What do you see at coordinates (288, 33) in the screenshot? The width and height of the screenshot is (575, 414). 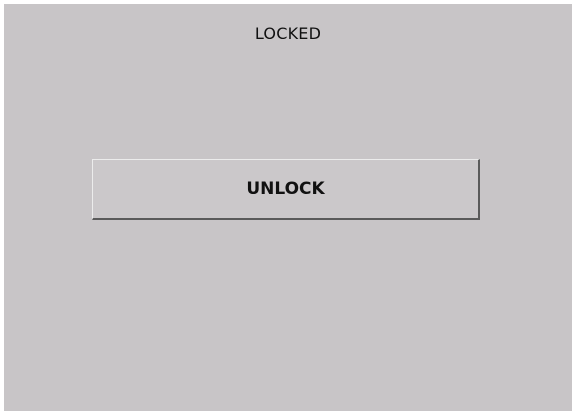 I see `lock-status-label: LOCKED` at bounding box center [288, 33].